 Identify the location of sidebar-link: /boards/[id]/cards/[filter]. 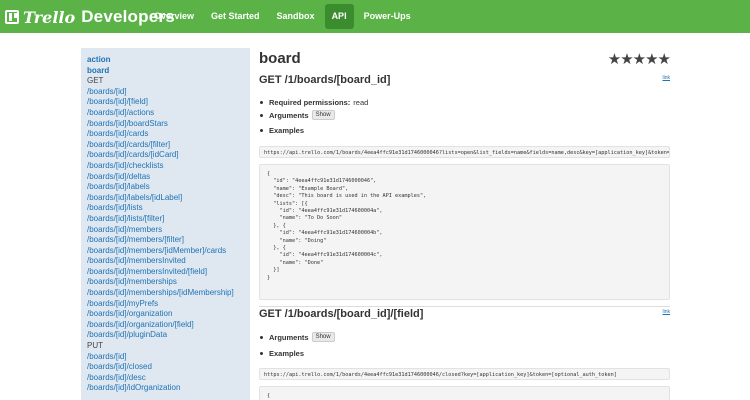
(168, 145).